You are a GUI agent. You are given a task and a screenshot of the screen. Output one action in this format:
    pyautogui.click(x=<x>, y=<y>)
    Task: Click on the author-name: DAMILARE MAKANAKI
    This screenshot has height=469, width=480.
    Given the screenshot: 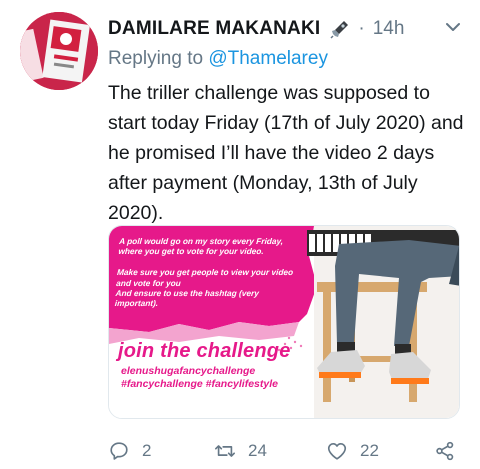 What is the action you would take?
    pyautogui.click(x=214, y=29)
    